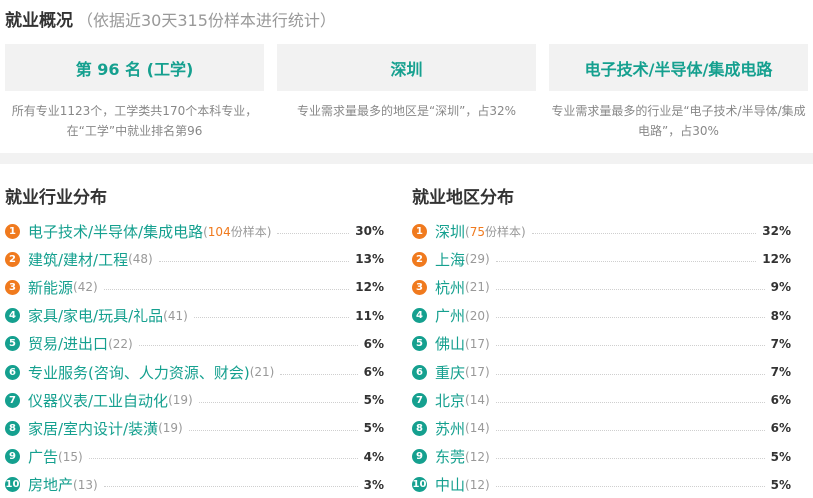  What do you see at coordinates (780, 315) in the screenshot?
I see `percentage: 8%` at bounding box center [780, 315].